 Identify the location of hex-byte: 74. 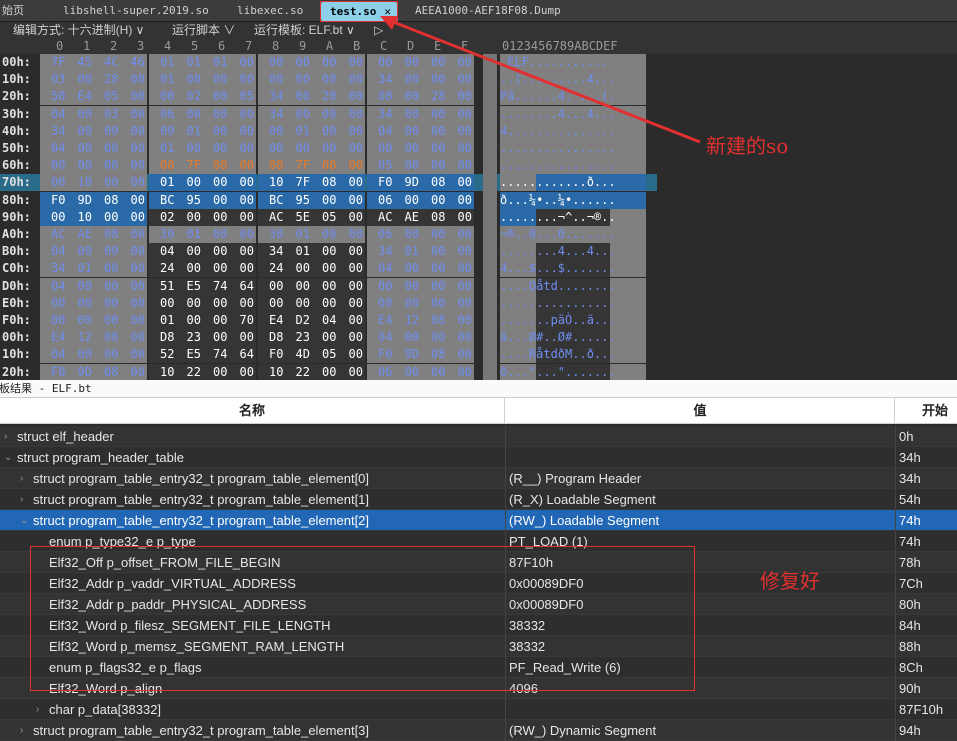
(215, 286).